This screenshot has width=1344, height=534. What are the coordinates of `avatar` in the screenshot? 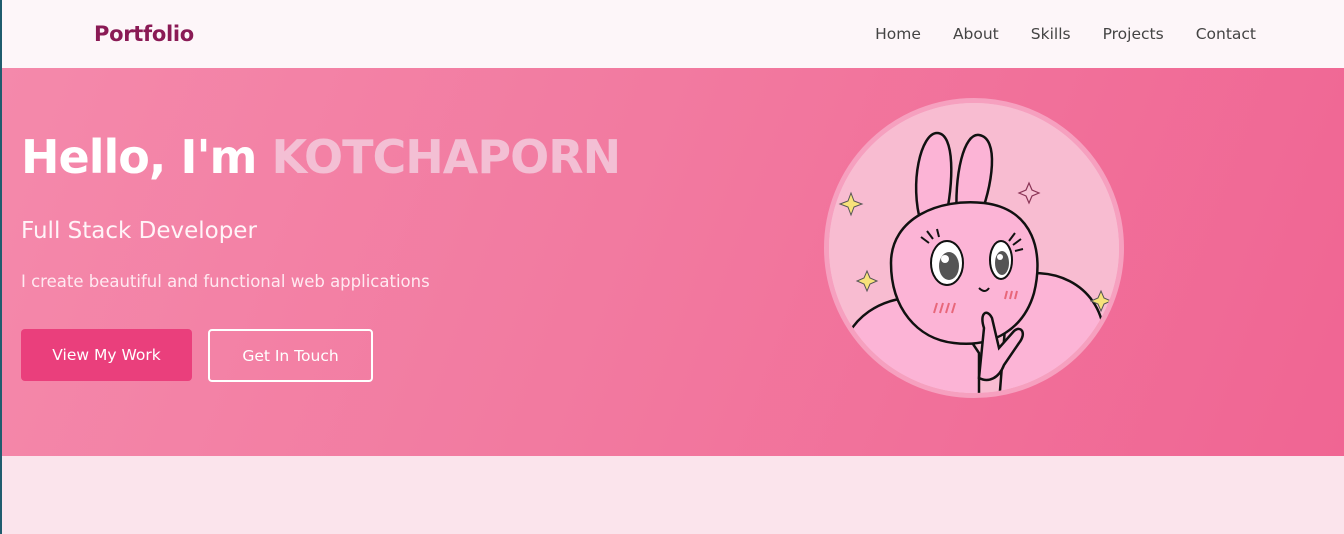 It's located at (974, 248).